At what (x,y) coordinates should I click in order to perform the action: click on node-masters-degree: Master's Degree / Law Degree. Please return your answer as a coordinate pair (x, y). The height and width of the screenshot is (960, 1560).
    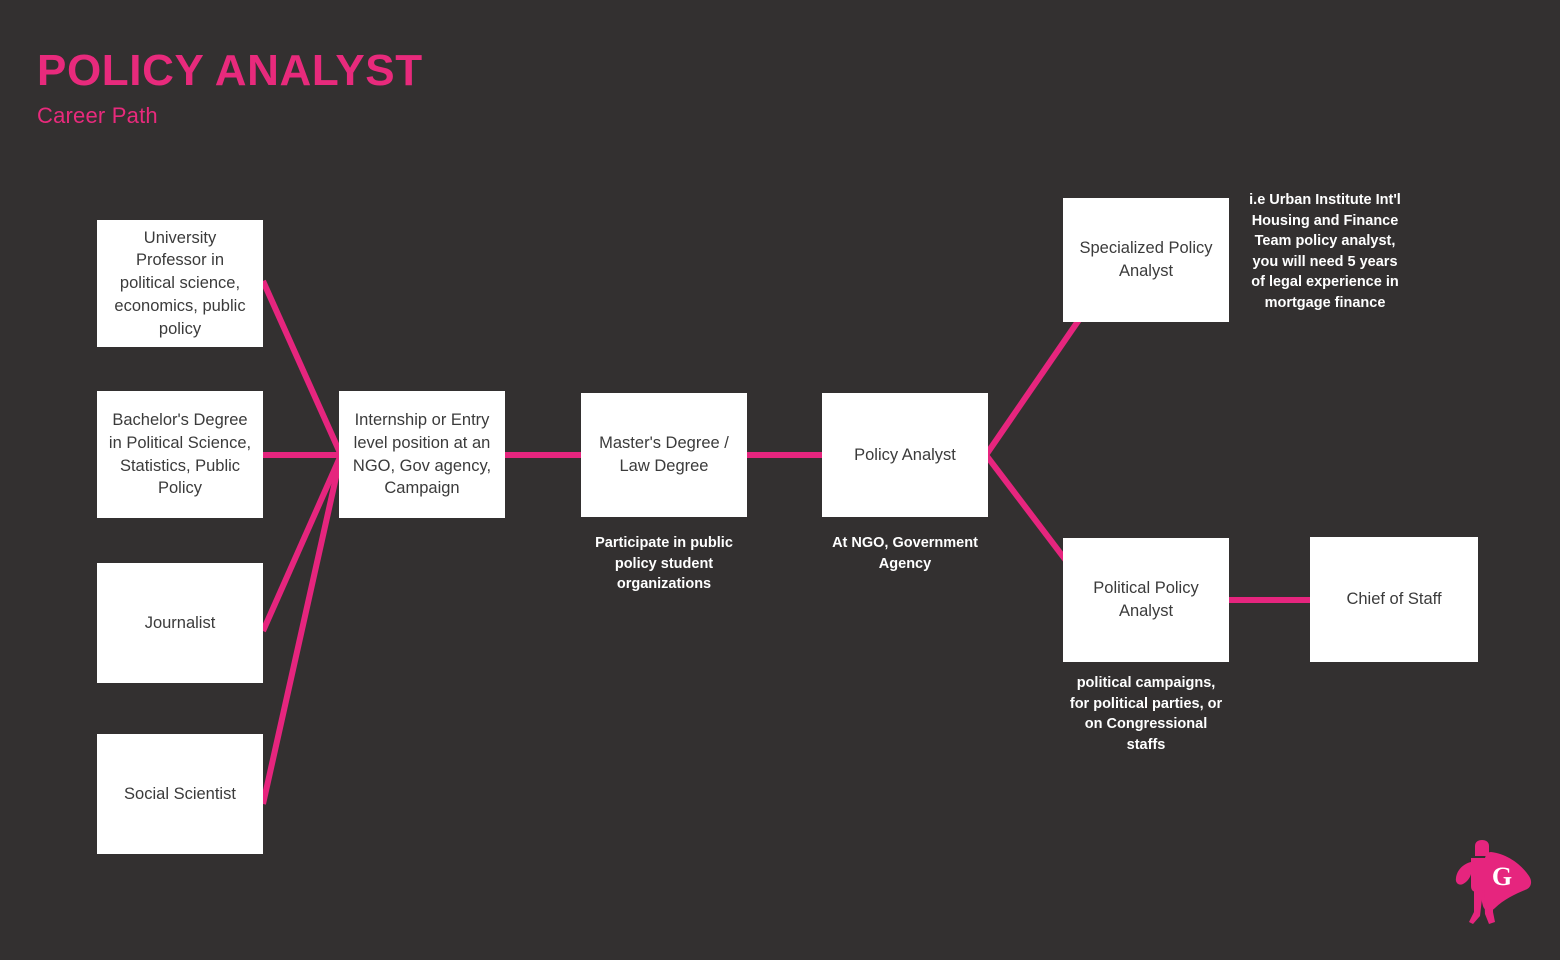
    Looking at the image, I should click on (664, 455).